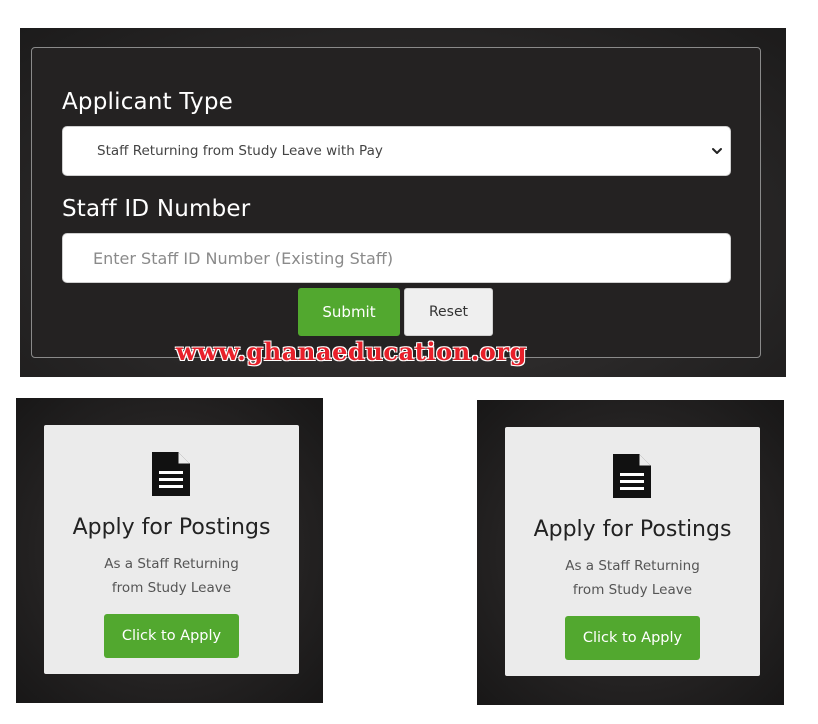  What do you see at coordinates (352, 351) in the screenshot?
I see `website-watermark: www.ghanaeducation.org` at bounding box center [352, 351].